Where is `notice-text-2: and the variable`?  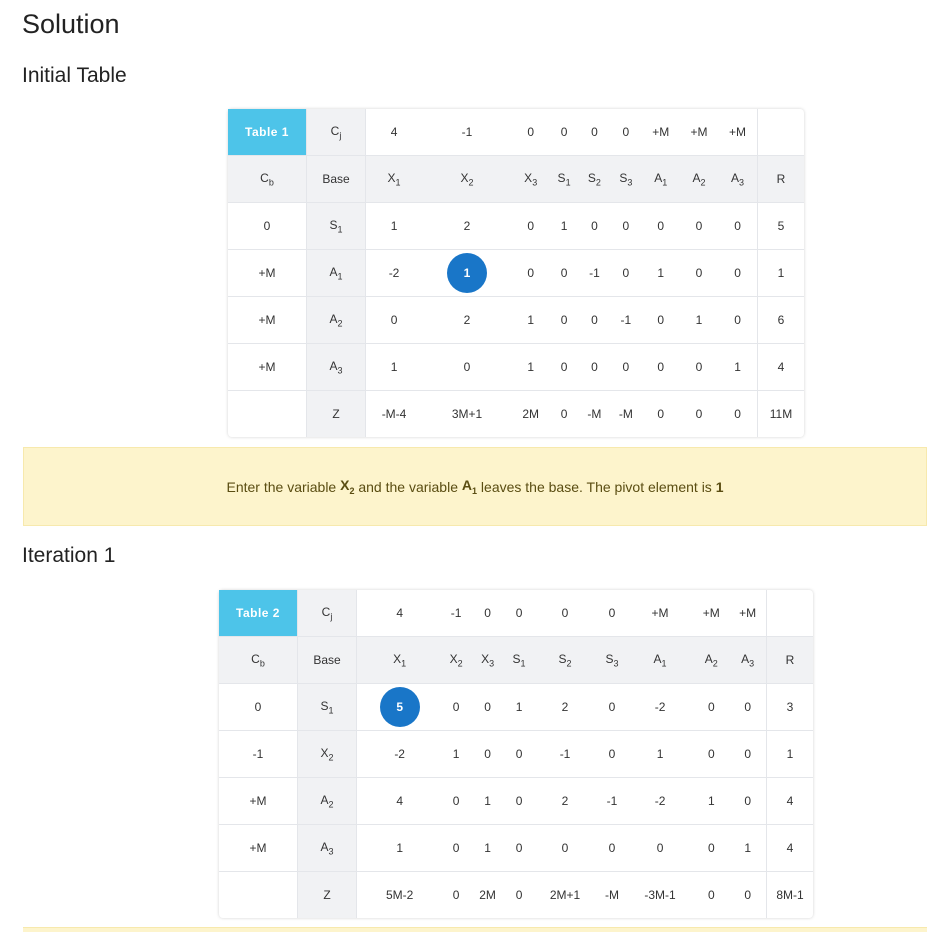
notice-text-2: and the variable is located at coordinates (408, 486).